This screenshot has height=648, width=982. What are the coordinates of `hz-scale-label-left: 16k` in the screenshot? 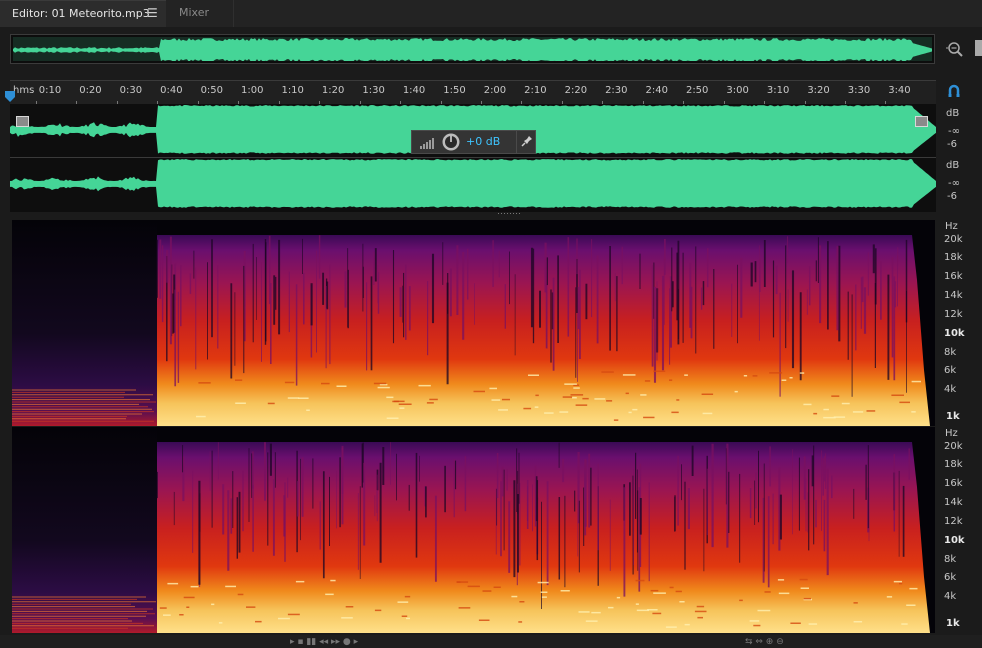 It's located at (953, 276).